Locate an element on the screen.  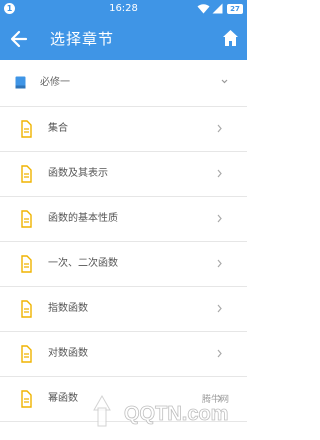
signal-icon is located at coordinates (217, 8).